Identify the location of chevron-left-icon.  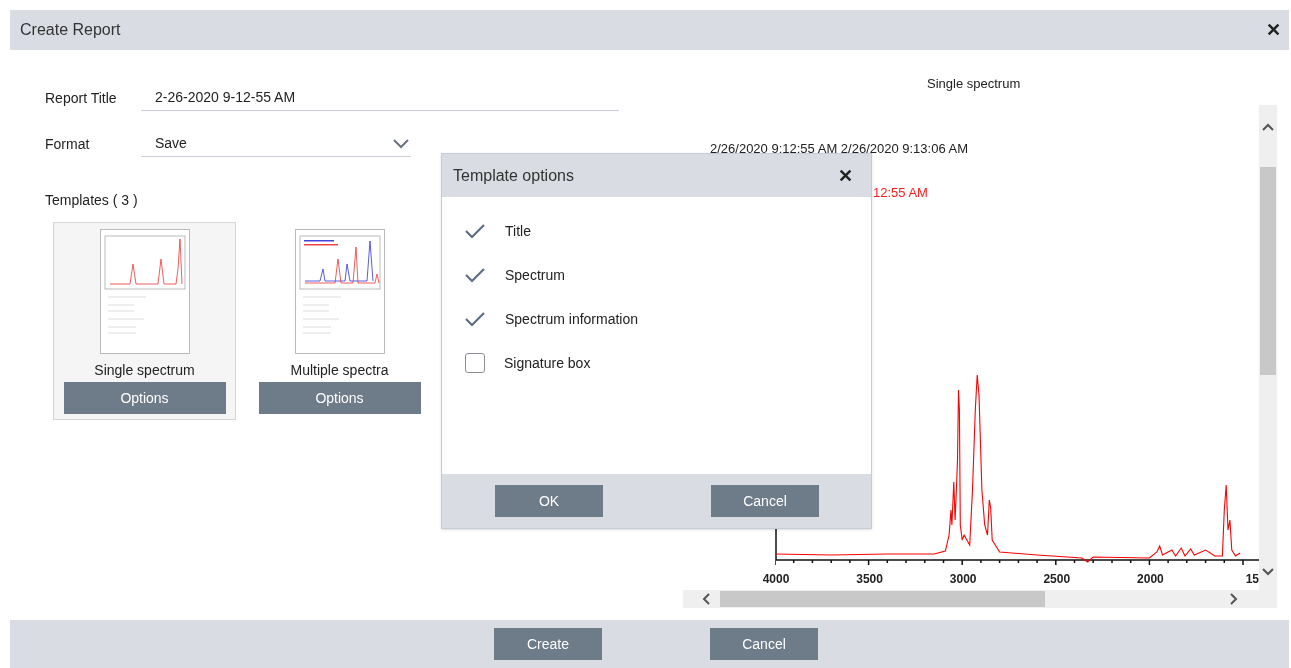
(706, 599).